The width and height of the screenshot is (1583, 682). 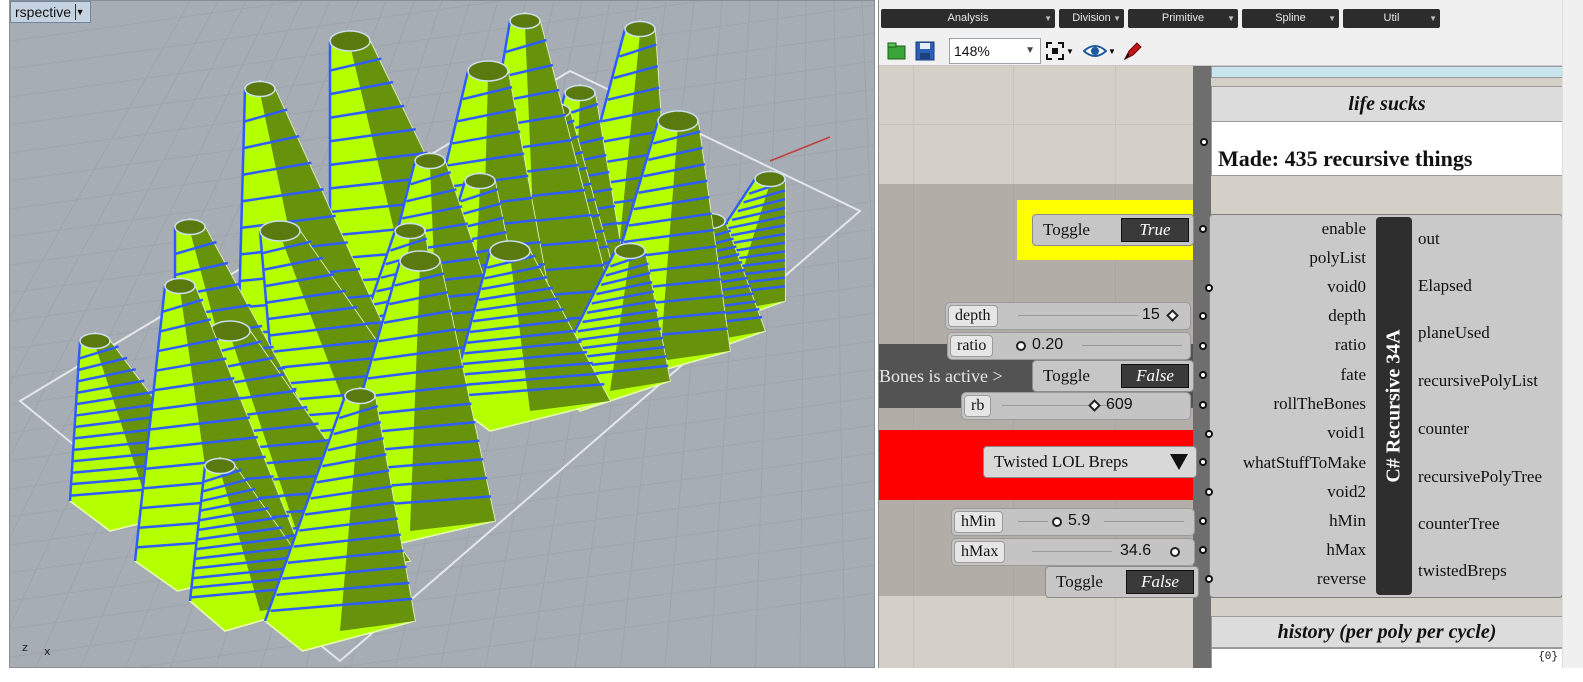 What do you see at coordinates (47, 651) in the screenshot?
I see `axis-x-label: x` at bounding box center [47, 651].